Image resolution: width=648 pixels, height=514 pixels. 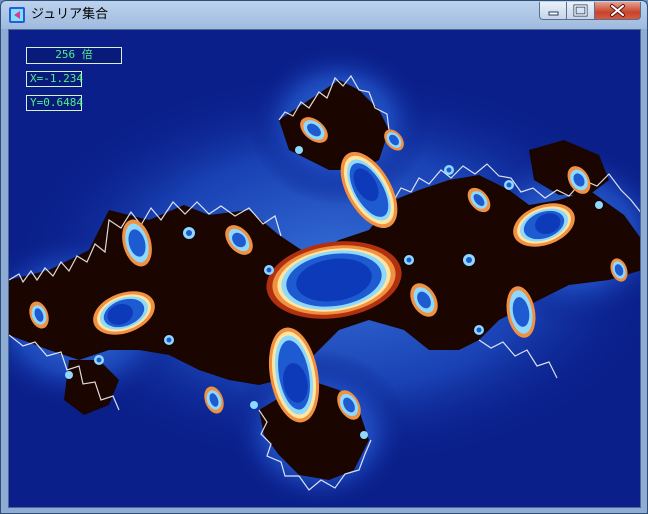 What do you see at coordinates (17, 15) in the screenshot?
I see `julia-app-icon` at bounding box center [17, 15].